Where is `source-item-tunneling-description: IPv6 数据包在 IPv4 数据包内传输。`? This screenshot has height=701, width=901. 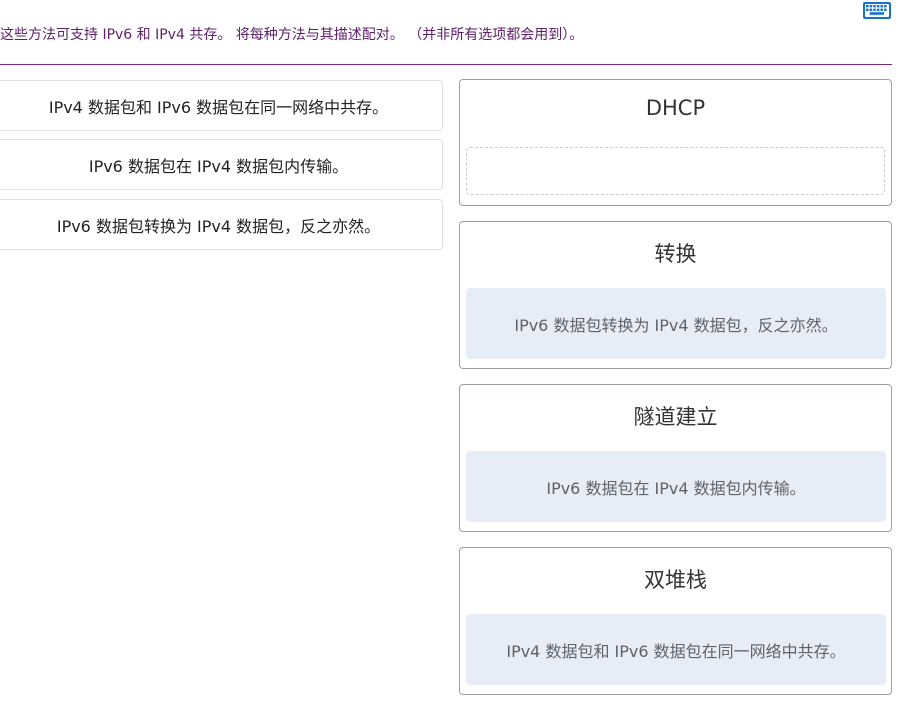 source-item-tunneling-description: IPv6 数据包在 IPv4 数据包内传输。 is located at coordinates (221, 164).